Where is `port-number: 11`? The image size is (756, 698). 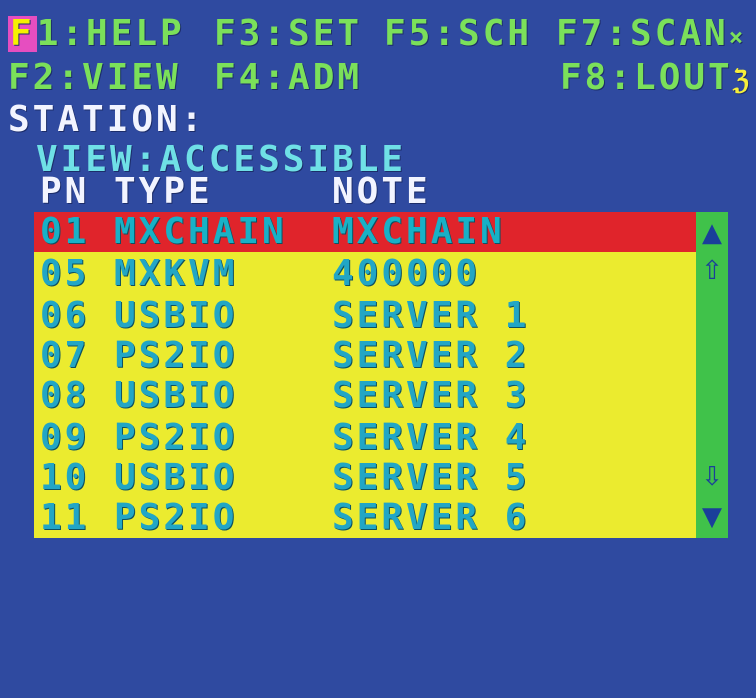
port-number: 11 is located at coordinates (65, 517).